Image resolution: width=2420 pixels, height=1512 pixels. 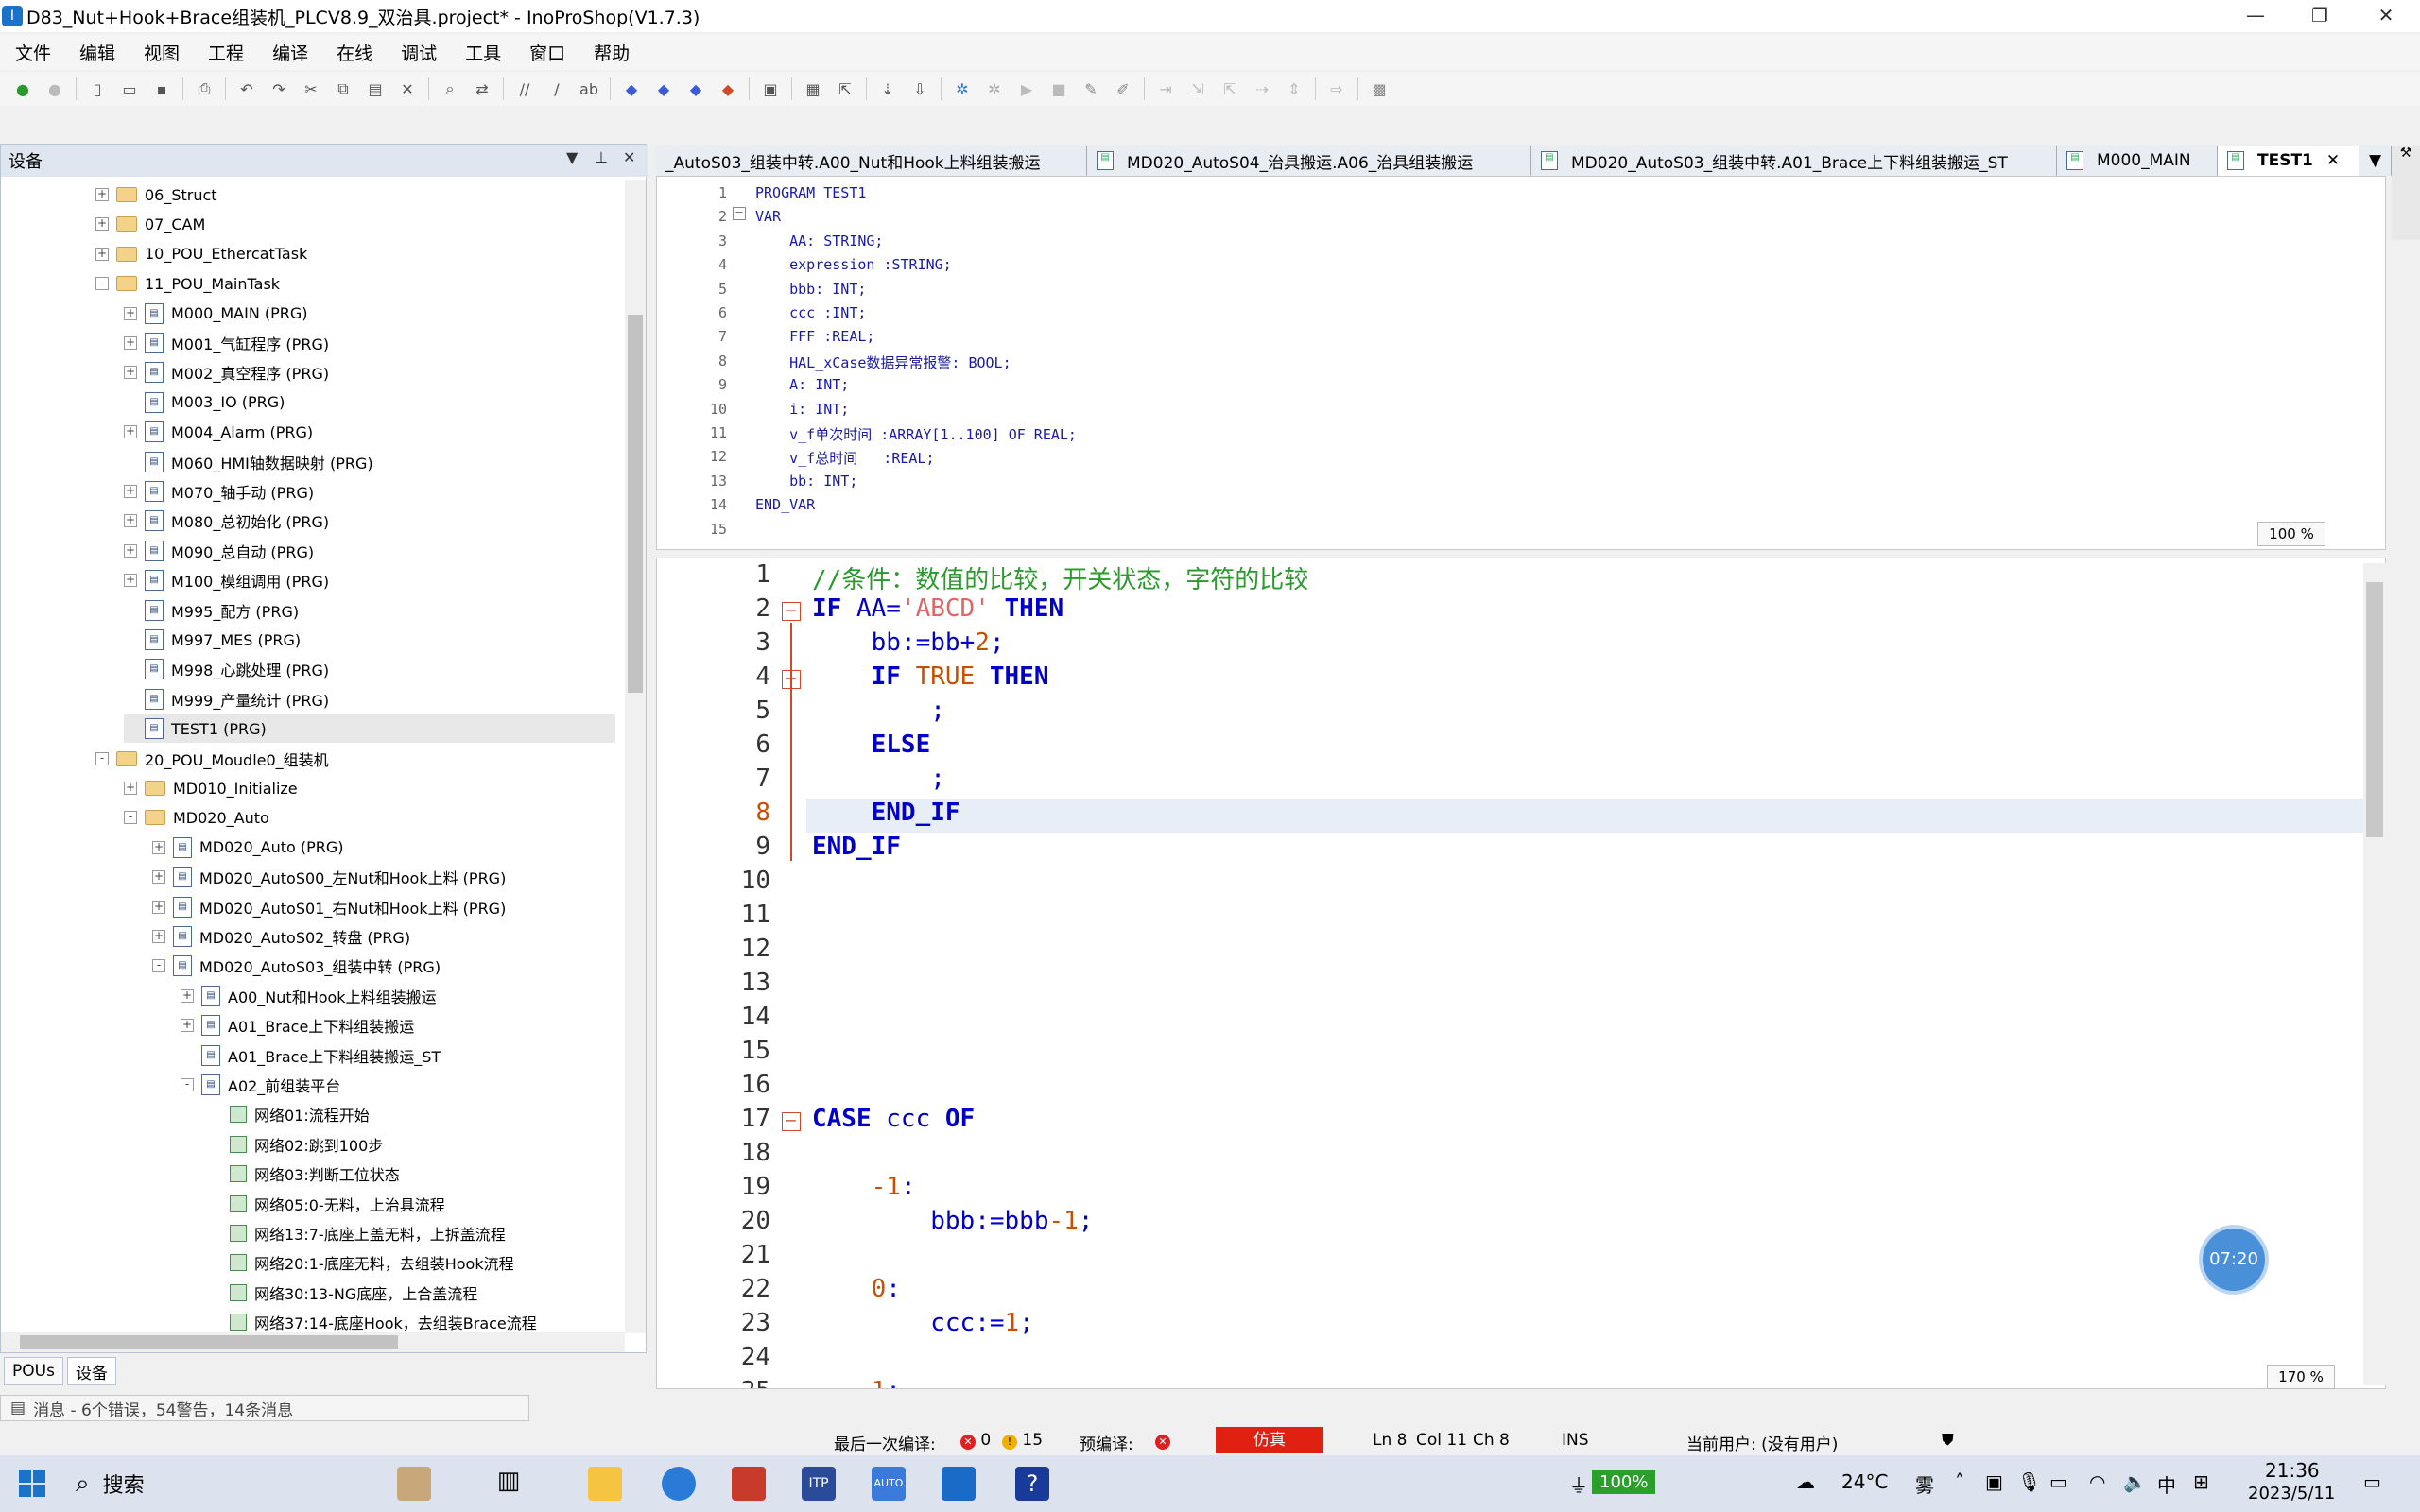 I want to click on notification-icon: ▭, so click(x=2372, y=1481).